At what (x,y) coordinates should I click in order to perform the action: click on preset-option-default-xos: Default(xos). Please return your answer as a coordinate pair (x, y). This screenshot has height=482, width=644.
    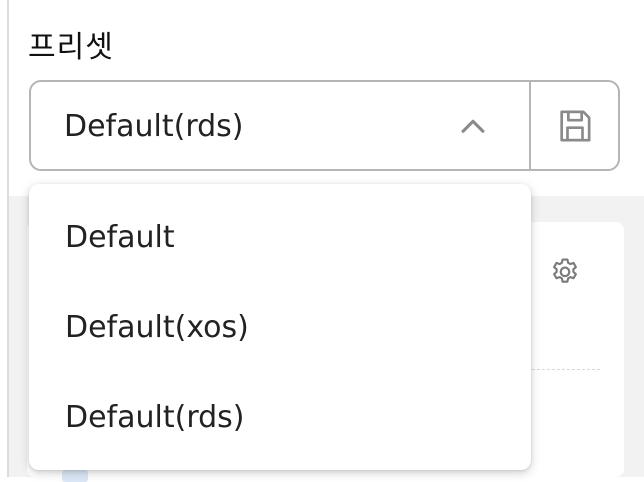
    Looking at the image, I should click on (280, 327).